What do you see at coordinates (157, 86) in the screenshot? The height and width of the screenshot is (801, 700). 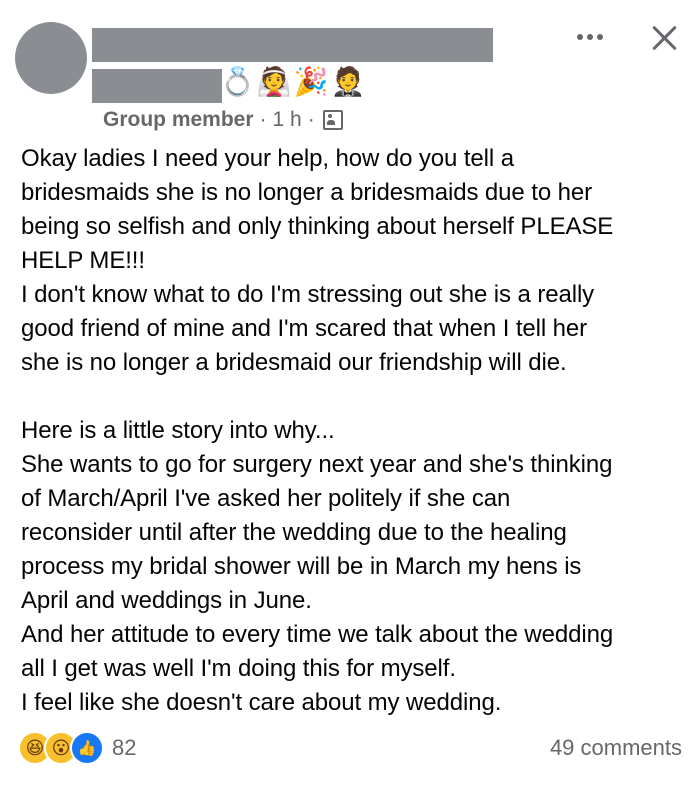 I see `redacted-author-name-line2` at bounding box center [157, 86].